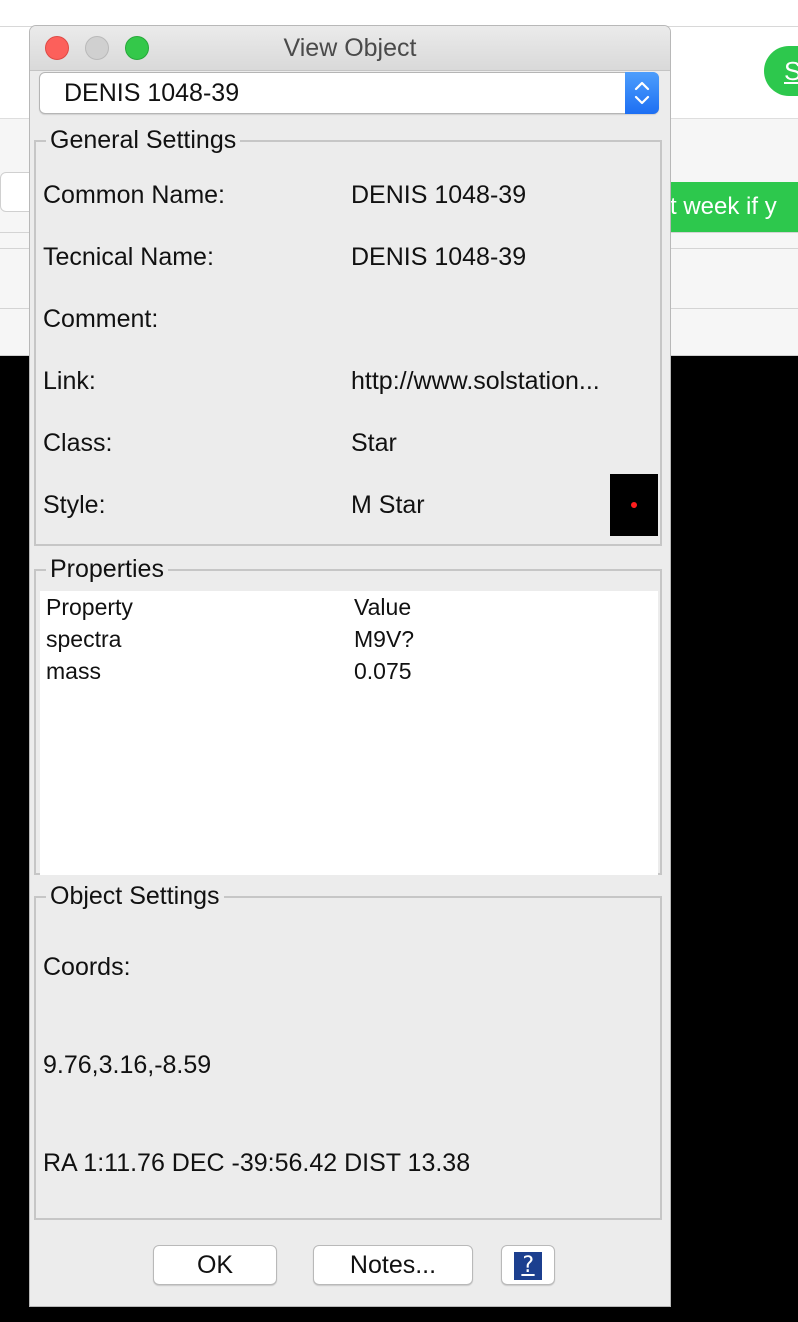 The width and height of the screenshot is (798, 1322). What do you see at coordinates (128, 257) in the screenshot?
I see `technical-name-label: Tecnical Name:` at bounding box center [128, 257].